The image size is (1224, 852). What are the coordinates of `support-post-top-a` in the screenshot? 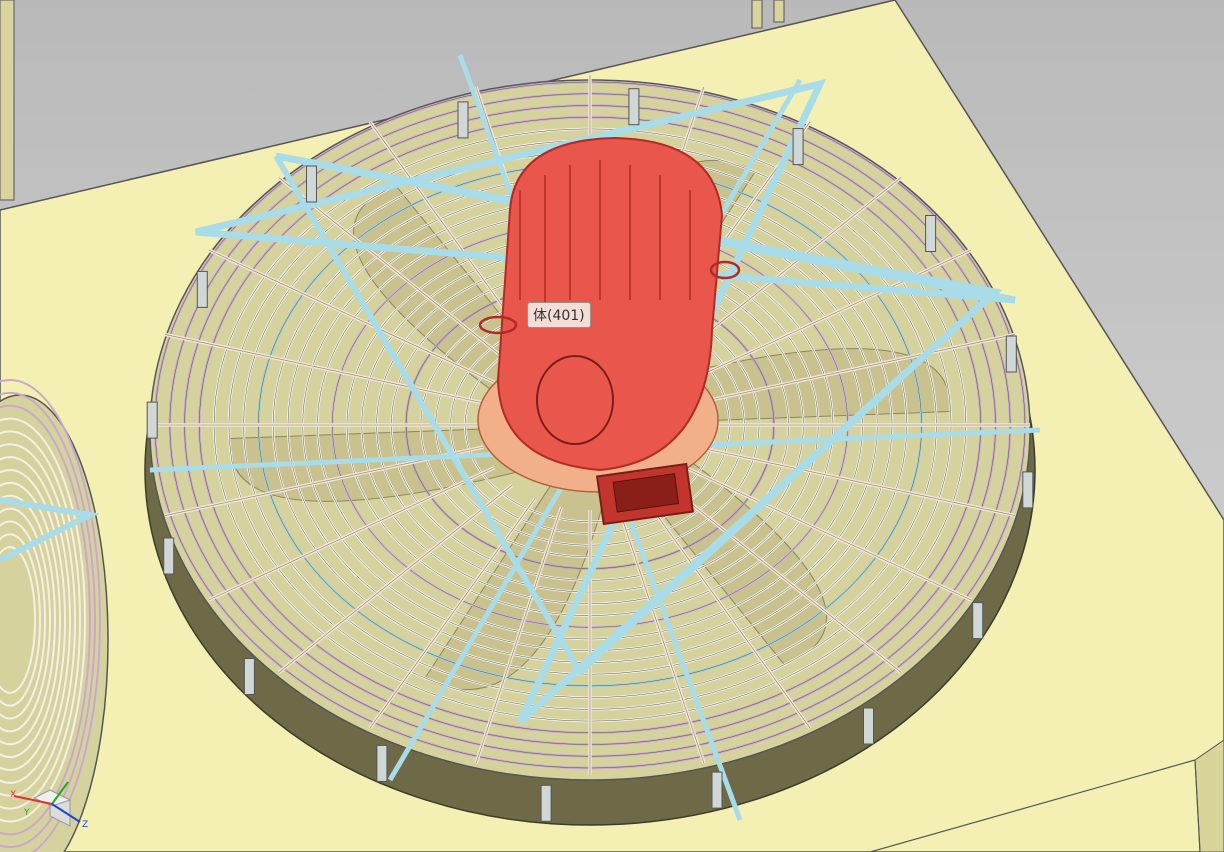 It's located at (757, 14).